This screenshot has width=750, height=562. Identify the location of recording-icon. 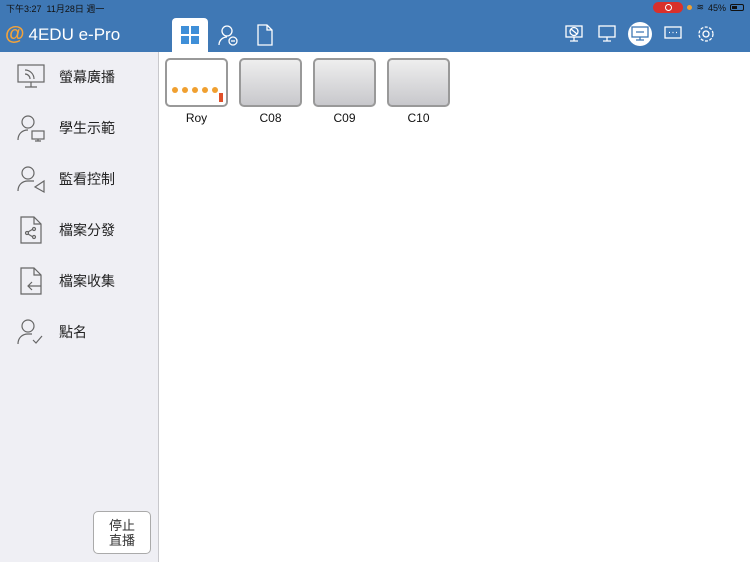
(668, 7).